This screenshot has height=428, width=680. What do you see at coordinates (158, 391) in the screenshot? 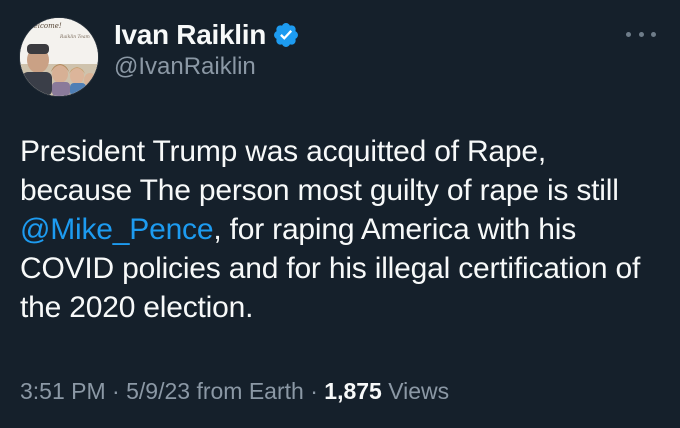
I see `tweet-date: 5/9/23` at bounding box center [158, 391].